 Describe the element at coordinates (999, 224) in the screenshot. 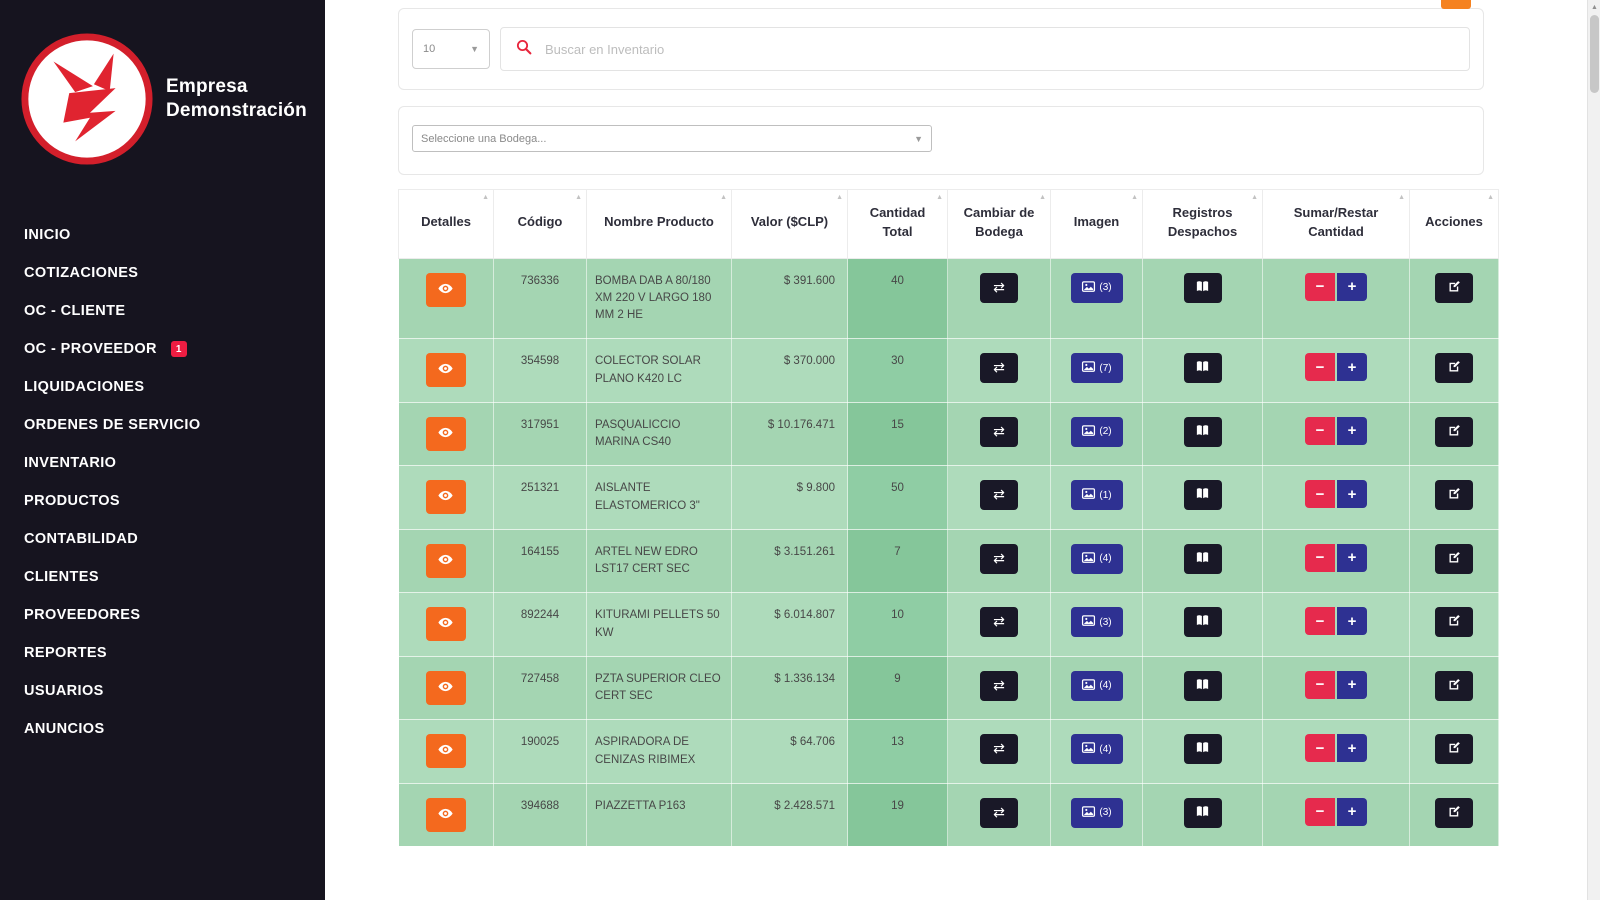

I see `table-column-header: ▲ Cambiar de Bodega` at that location.